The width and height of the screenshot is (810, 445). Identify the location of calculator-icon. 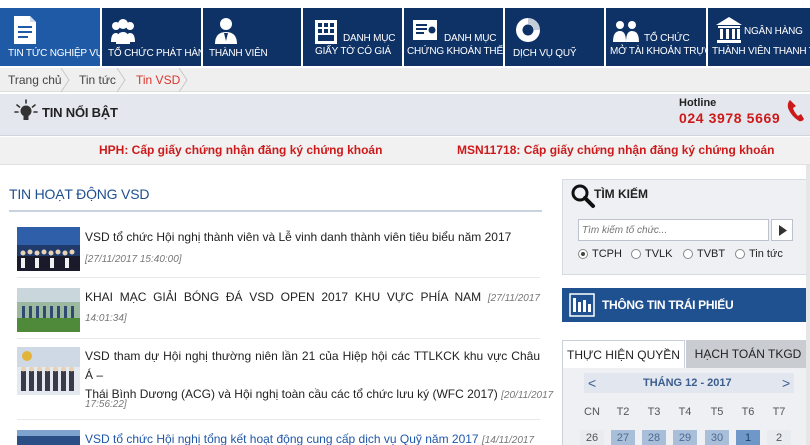
(326, 32).